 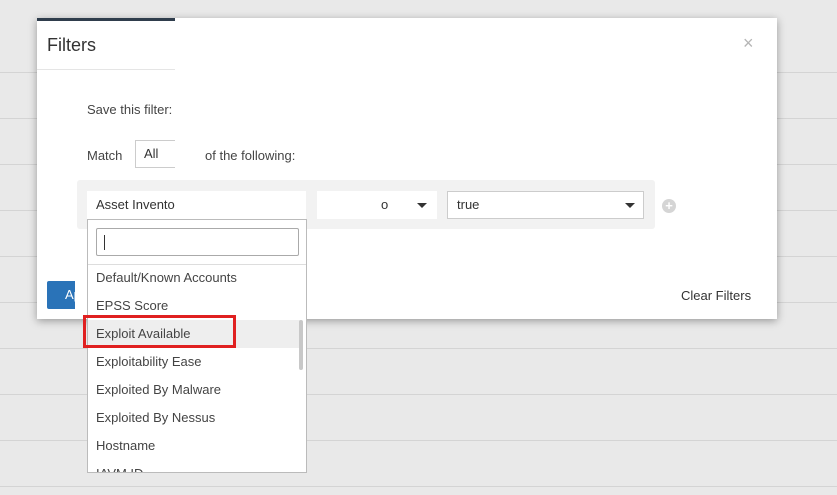 What do you see at coordinates (545, 205) in the screenshot?
I see `value-select: true` at bounding box center [545, 205].